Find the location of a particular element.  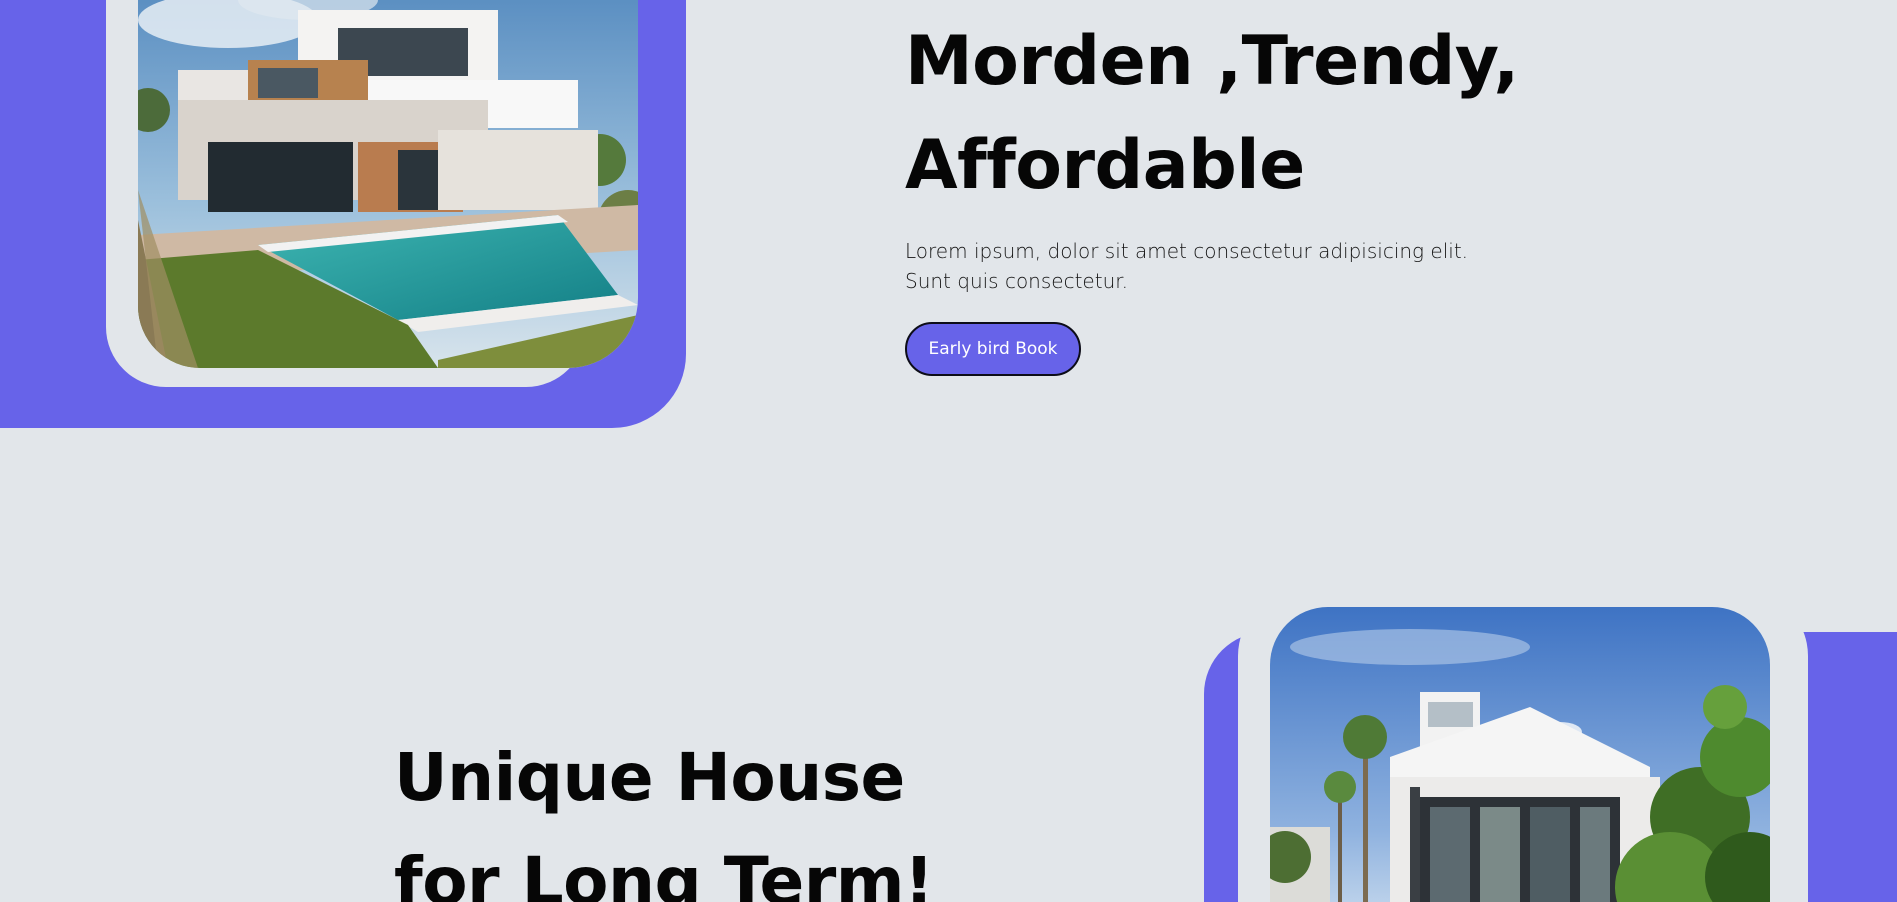

early-bird-book-button: Early bird Book is located at coordinates (993, 349).